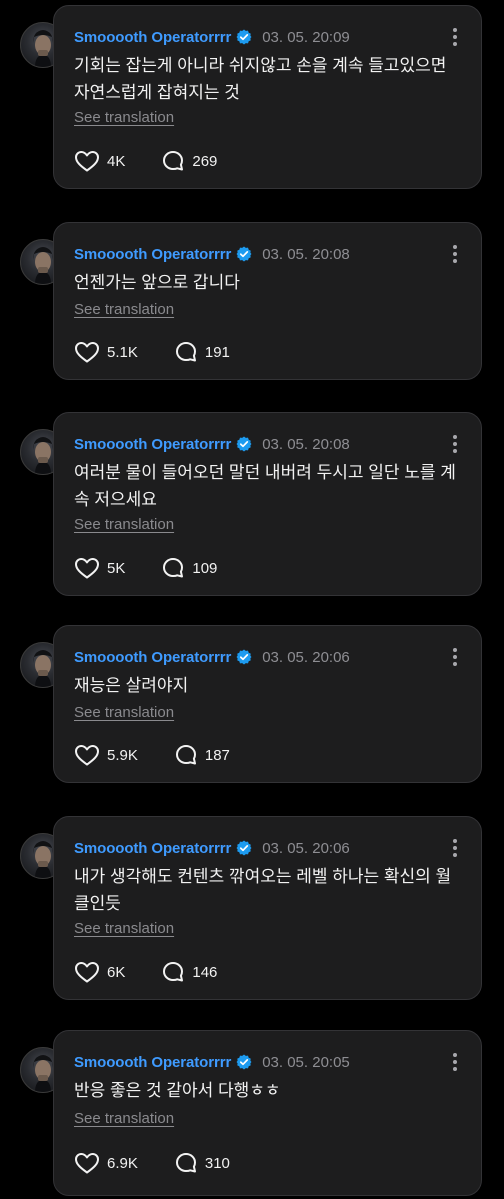 The image size is (504, 1199). Describe the element at coordinates (116, 161) in the screenshot. I see `like-count: 4K` at that location.